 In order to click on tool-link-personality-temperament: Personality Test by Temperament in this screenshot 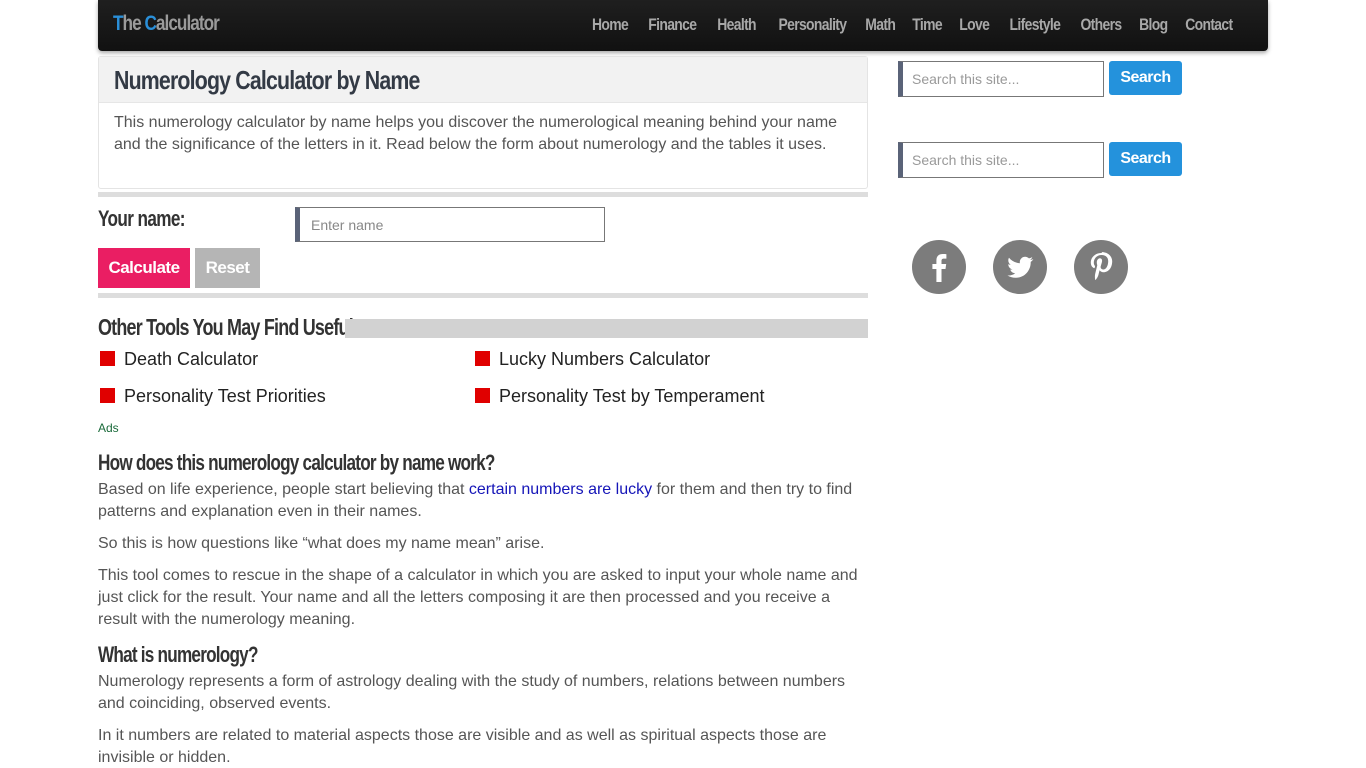, I will do `click(619, 396)`.